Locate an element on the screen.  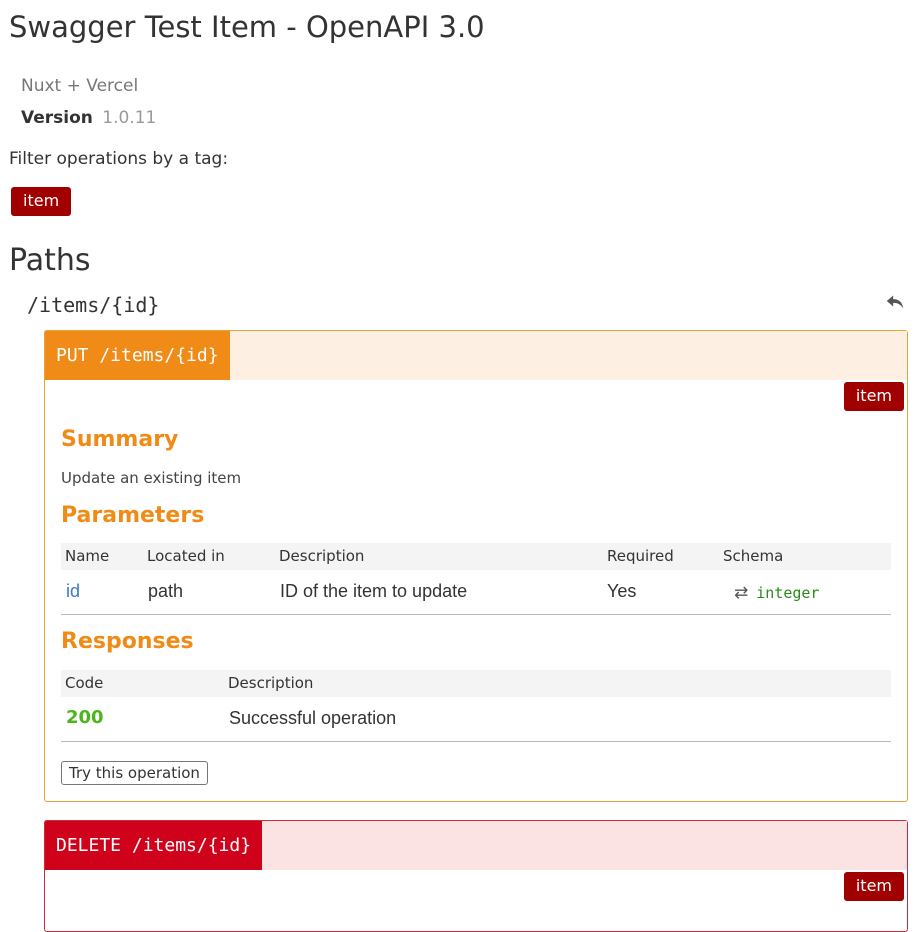
operation-delete: DELETE /items/{id} item is located at coordinates (476, 876).